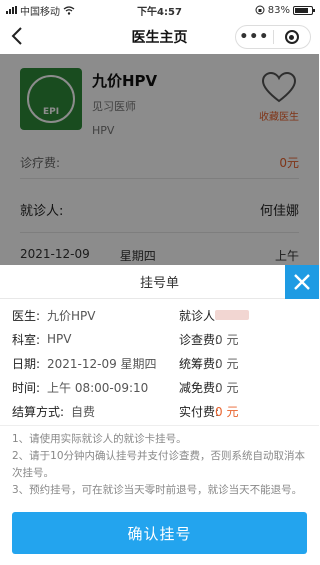 Image resolution: width=320 pixels, height=565 pixels. What do you see at coordinates (254, 37) in the screenshot?
I see `more-icon: •••` at bounding box center [254, 37].